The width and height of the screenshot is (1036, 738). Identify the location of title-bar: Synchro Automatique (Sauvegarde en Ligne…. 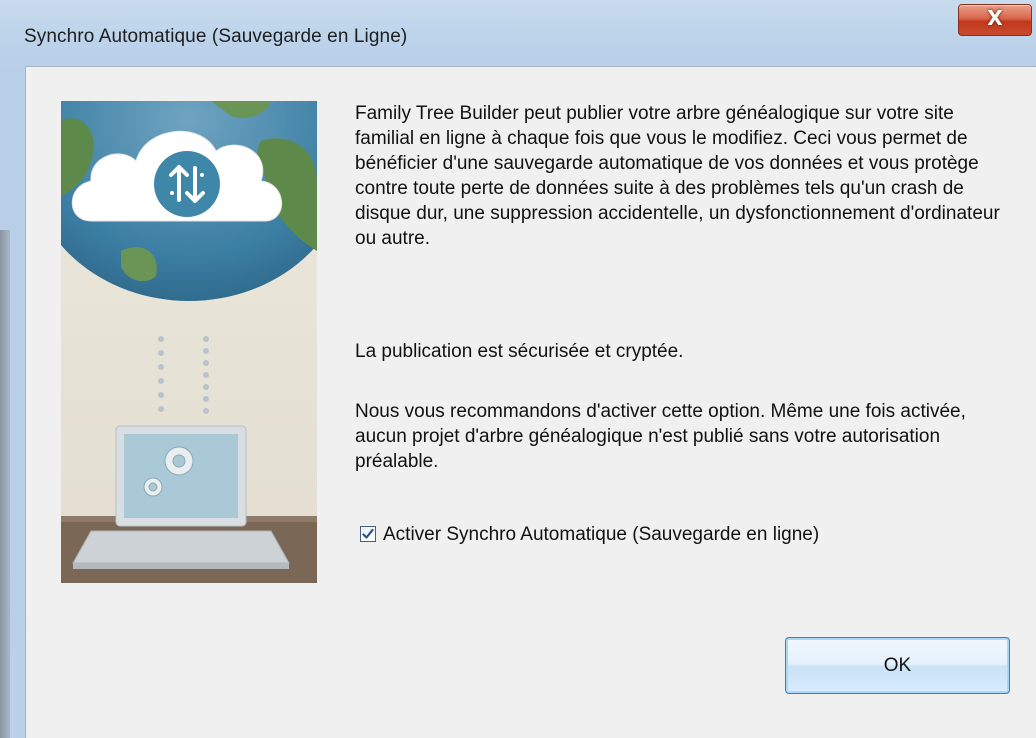
(523, 33).